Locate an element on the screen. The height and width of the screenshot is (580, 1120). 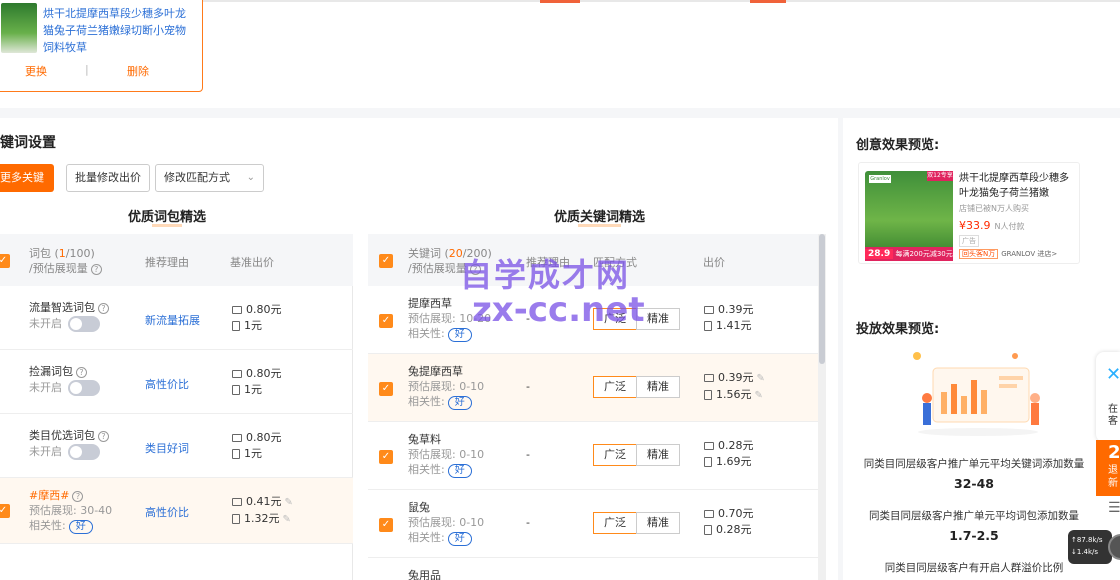
delete-product-link: 删除 is located at coordinates (138, 71).